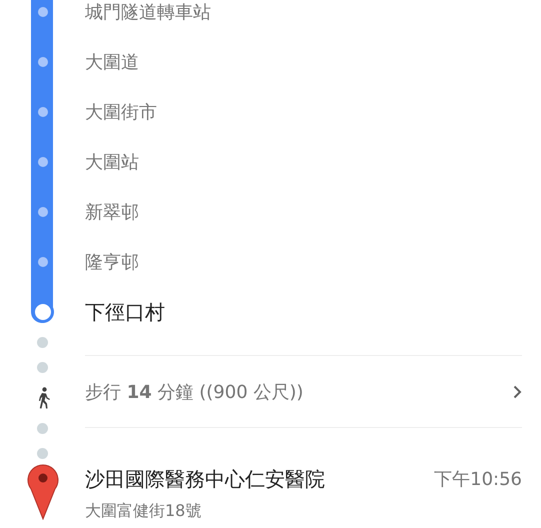  Describe the element at coordinates (478, 479) in the screenshot. I see `arrival-time: 下午10:56` at that location.